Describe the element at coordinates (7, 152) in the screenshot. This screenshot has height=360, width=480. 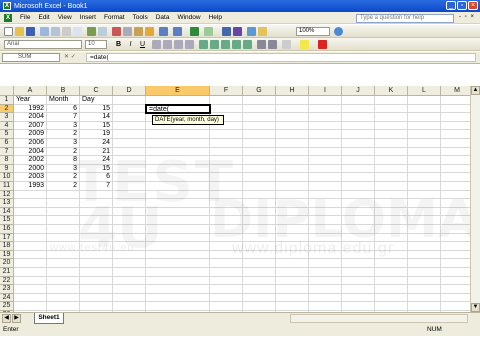
I see `row-header-7: 7` at that location.